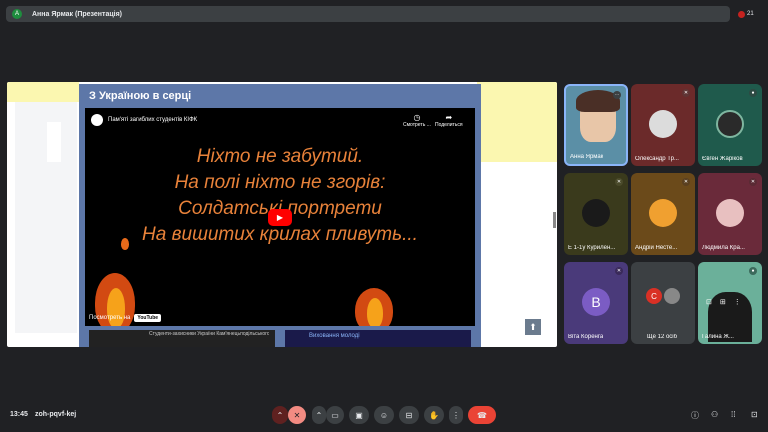 This screenshot has width=768, height=432. I want to click on scroll-up-button: ⬆, so click(533, 327).